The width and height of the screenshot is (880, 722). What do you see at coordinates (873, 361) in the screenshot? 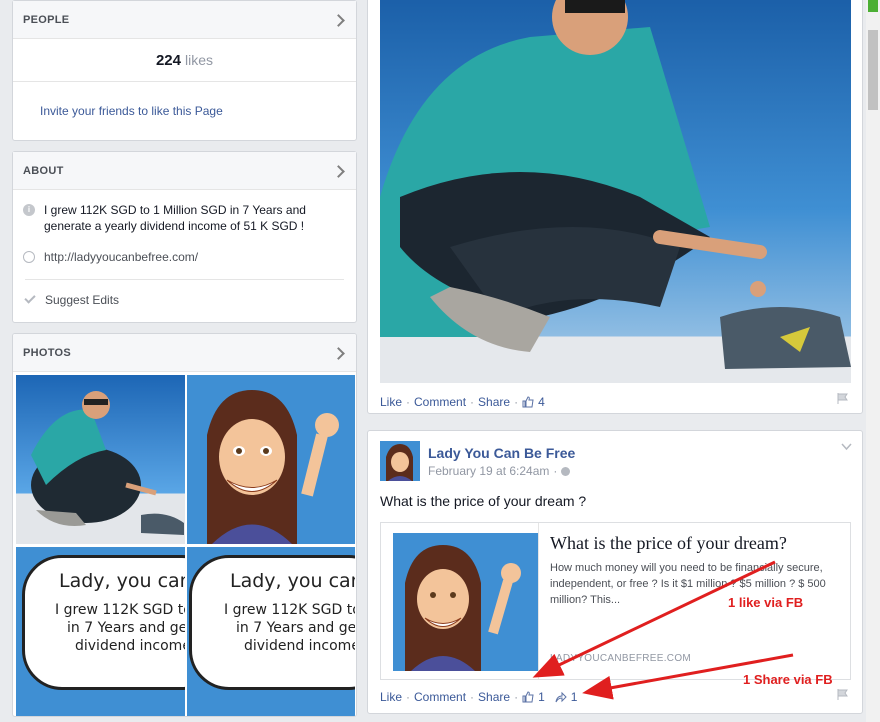
I see `scrollbar` at bounding box center [873, 361].